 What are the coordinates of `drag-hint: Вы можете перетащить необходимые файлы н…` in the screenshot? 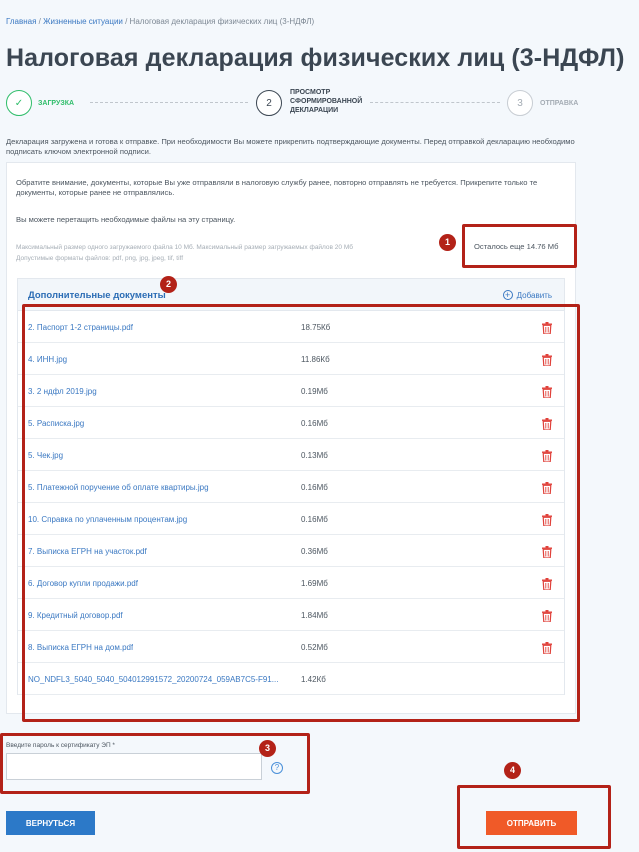 It's located at (126, 219).